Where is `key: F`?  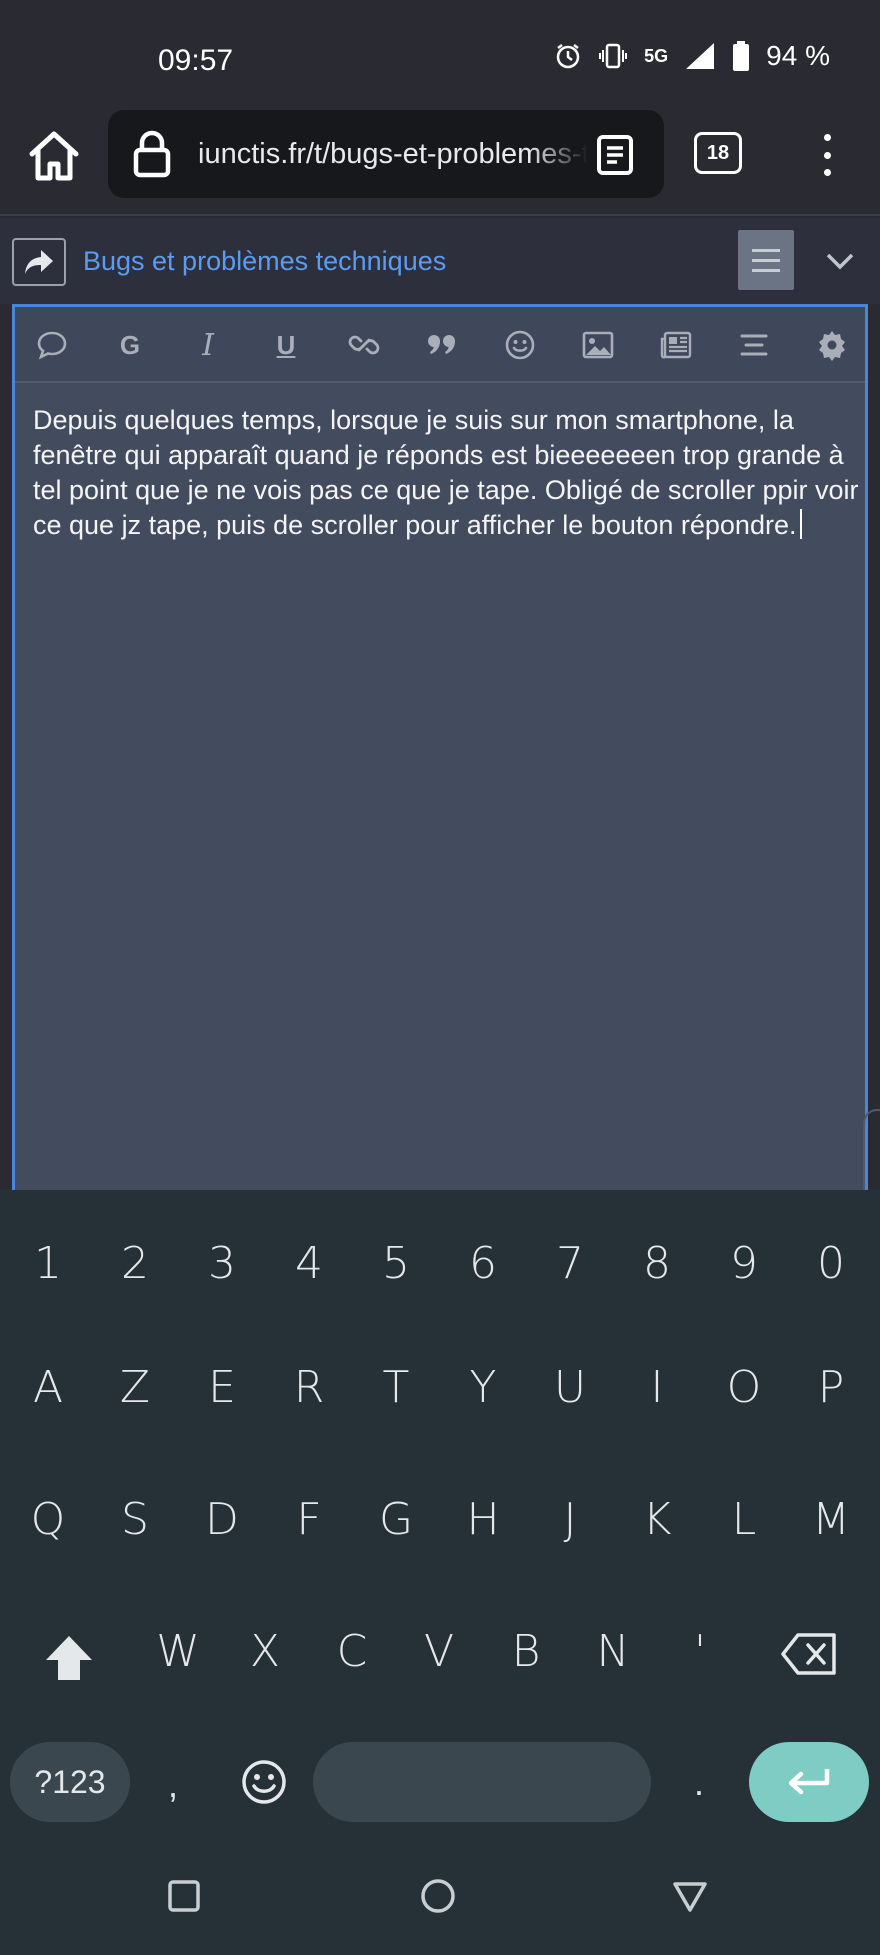 key: F is located at coordinates (309, 1519).